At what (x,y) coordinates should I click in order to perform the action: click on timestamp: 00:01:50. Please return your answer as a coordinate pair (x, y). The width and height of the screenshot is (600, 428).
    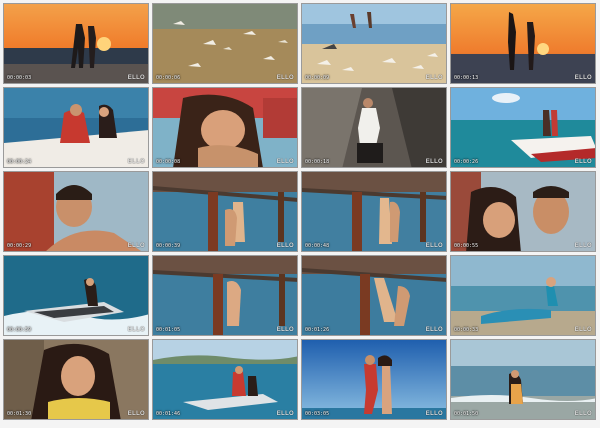
    Looking at the image, I should click on (466, 414).